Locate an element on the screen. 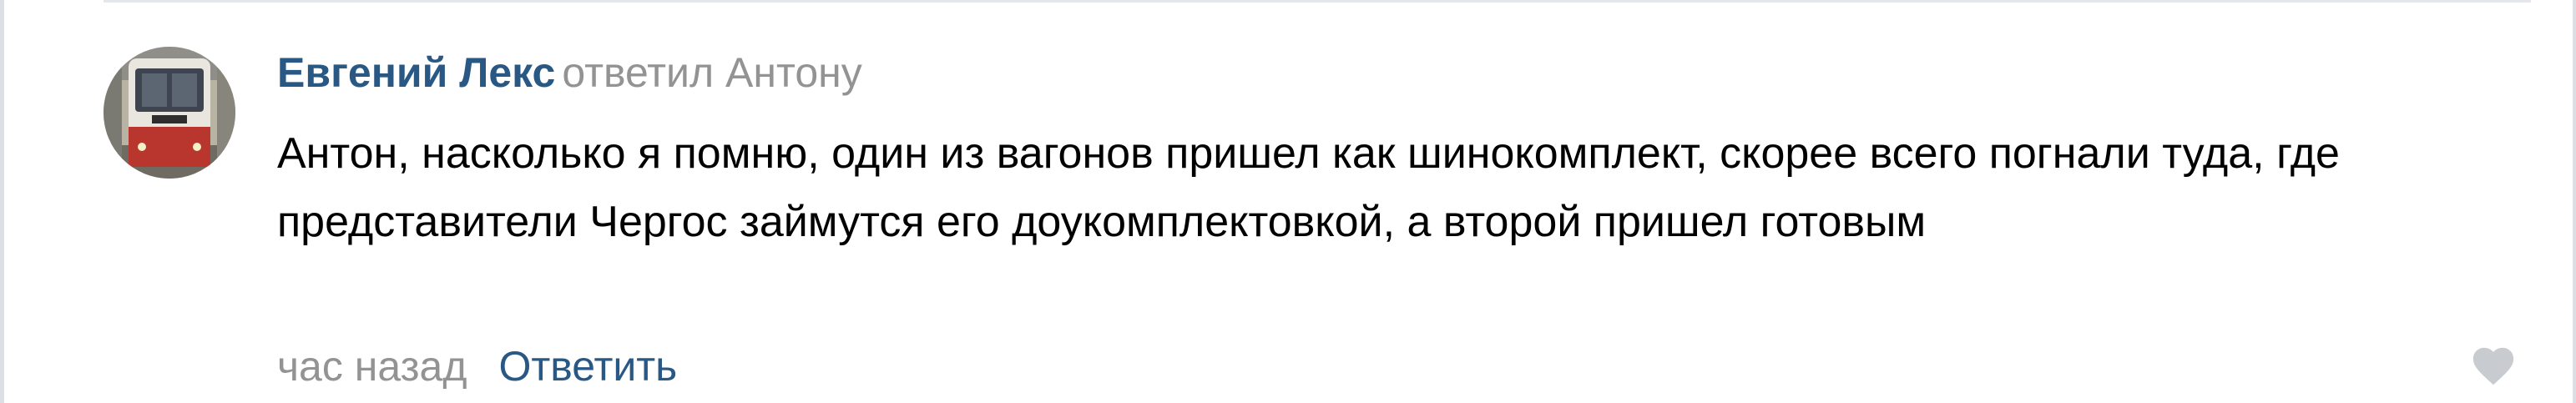  like-button is located at coordinates (2493, 366).